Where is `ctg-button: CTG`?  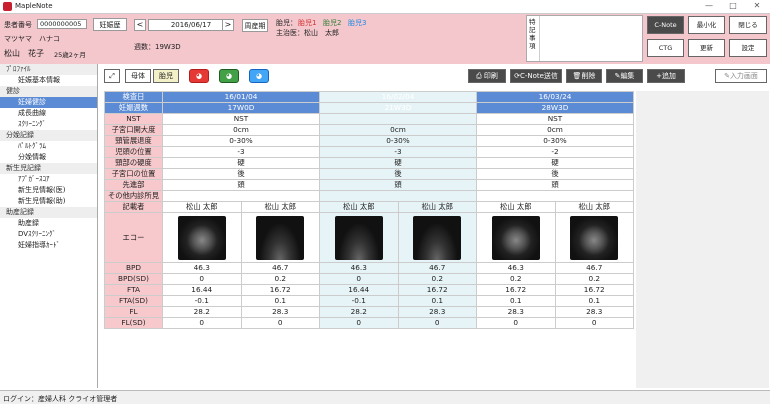
ctg-button: CTG is located at coordinates (665, 48).